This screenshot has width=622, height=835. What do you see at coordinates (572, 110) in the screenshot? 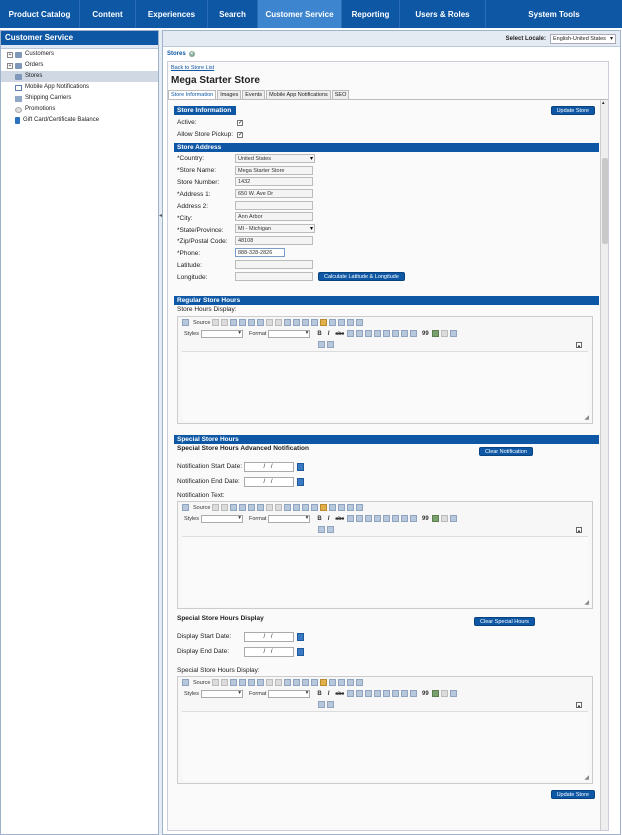
I see `update-store-button: Update Store` at bounding box center [572, 110].